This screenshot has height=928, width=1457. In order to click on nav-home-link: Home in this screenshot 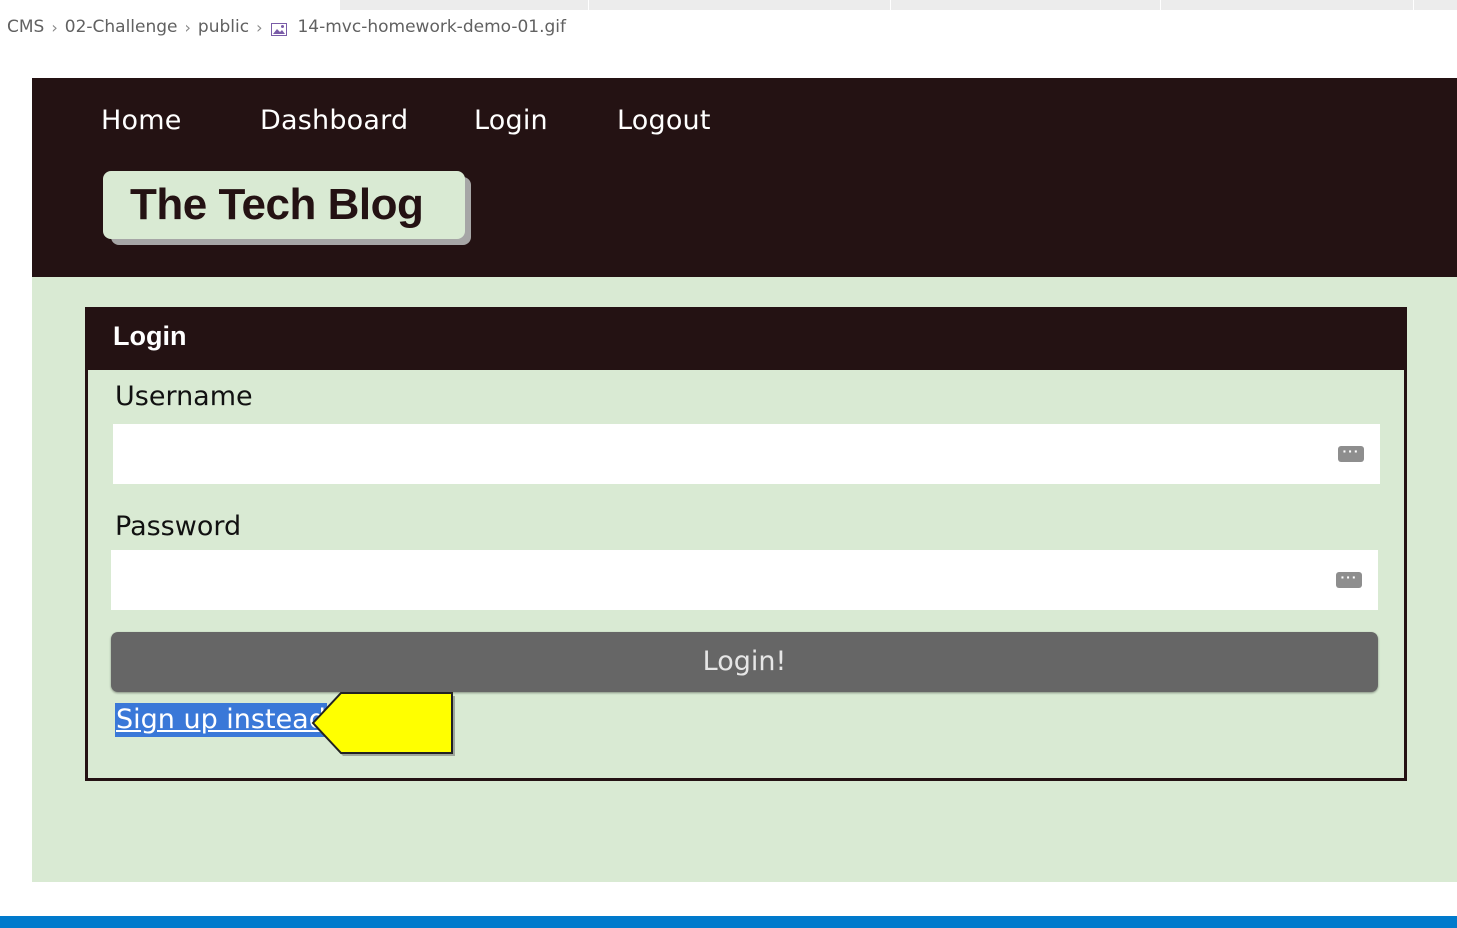, I will do `click(180, 120)`.